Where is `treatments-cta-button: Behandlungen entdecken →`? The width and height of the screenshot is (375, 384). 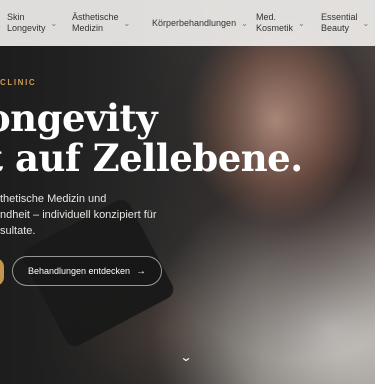
treatments-cta-button: Behandlungen entdecken → is located at coordinates (87, 271).